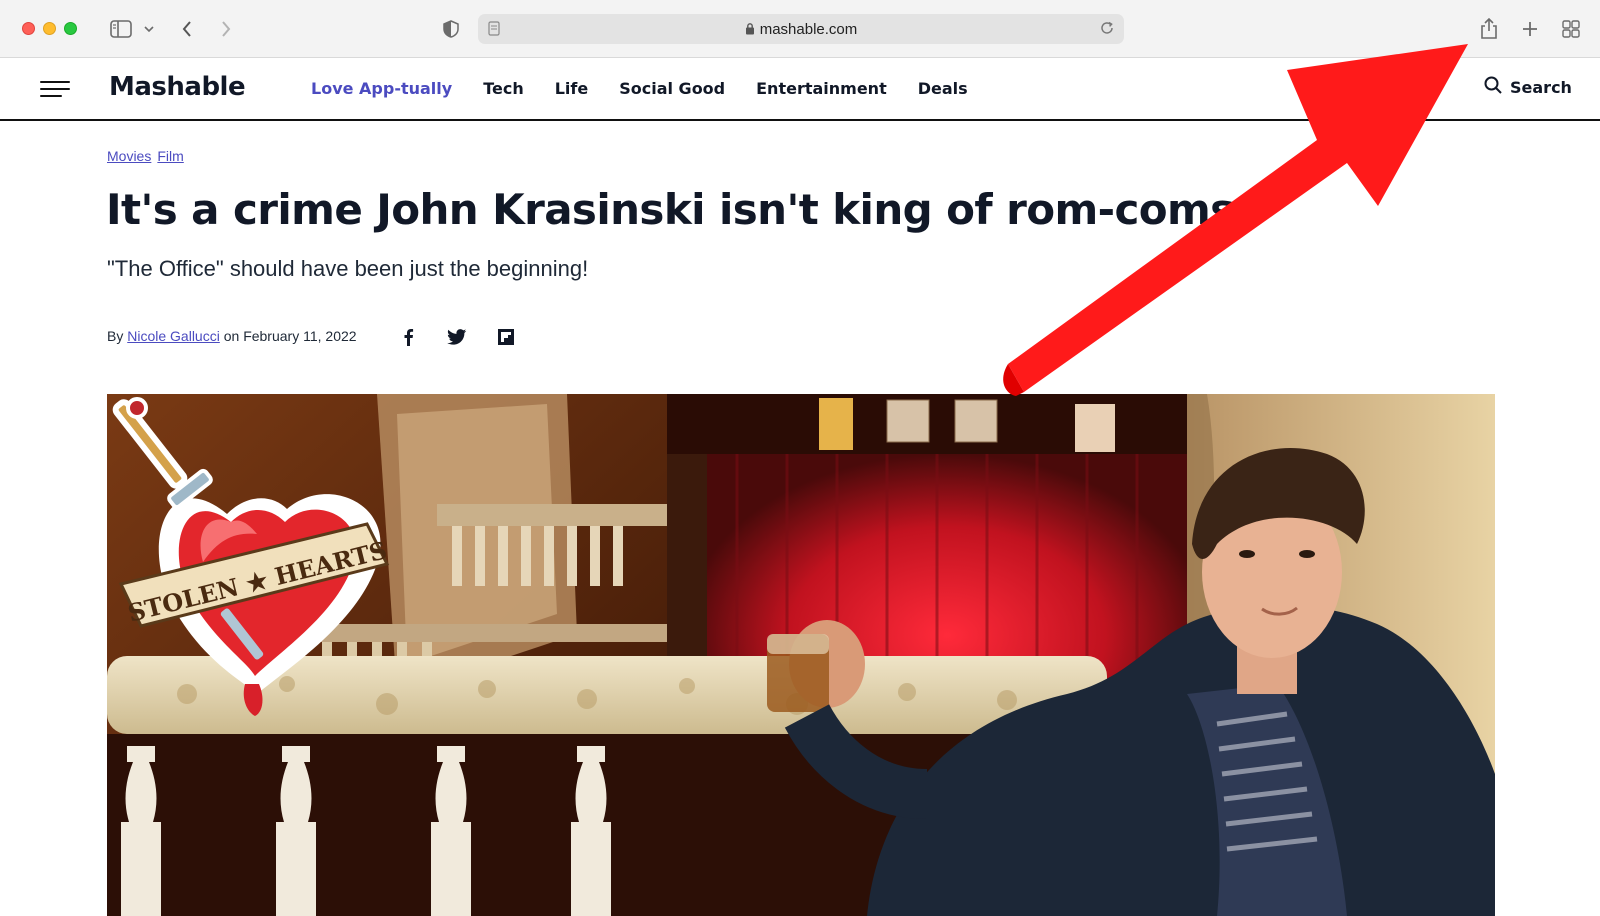 This screenshot has height=916, width=1600. What do you see at coordinates (173, 336) in the screenshot?
I see `author-link: Nicole Gallucci` at bounding box center [173, 336].